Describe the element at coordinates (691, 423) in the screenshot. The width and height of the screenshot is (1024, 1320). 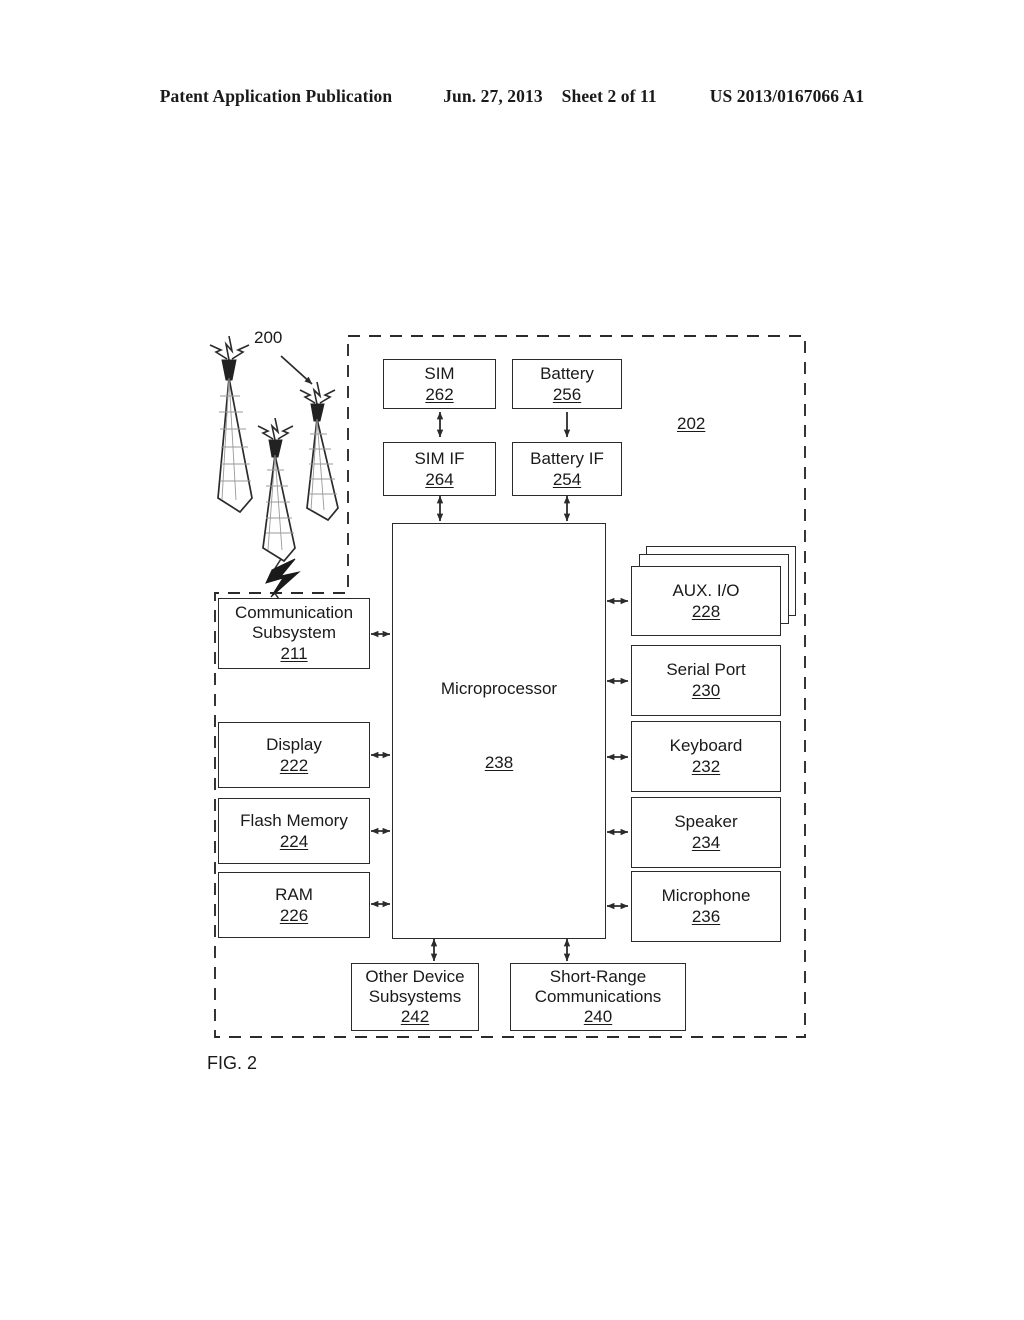
I see `device-ref-label-202: 202` at that location.